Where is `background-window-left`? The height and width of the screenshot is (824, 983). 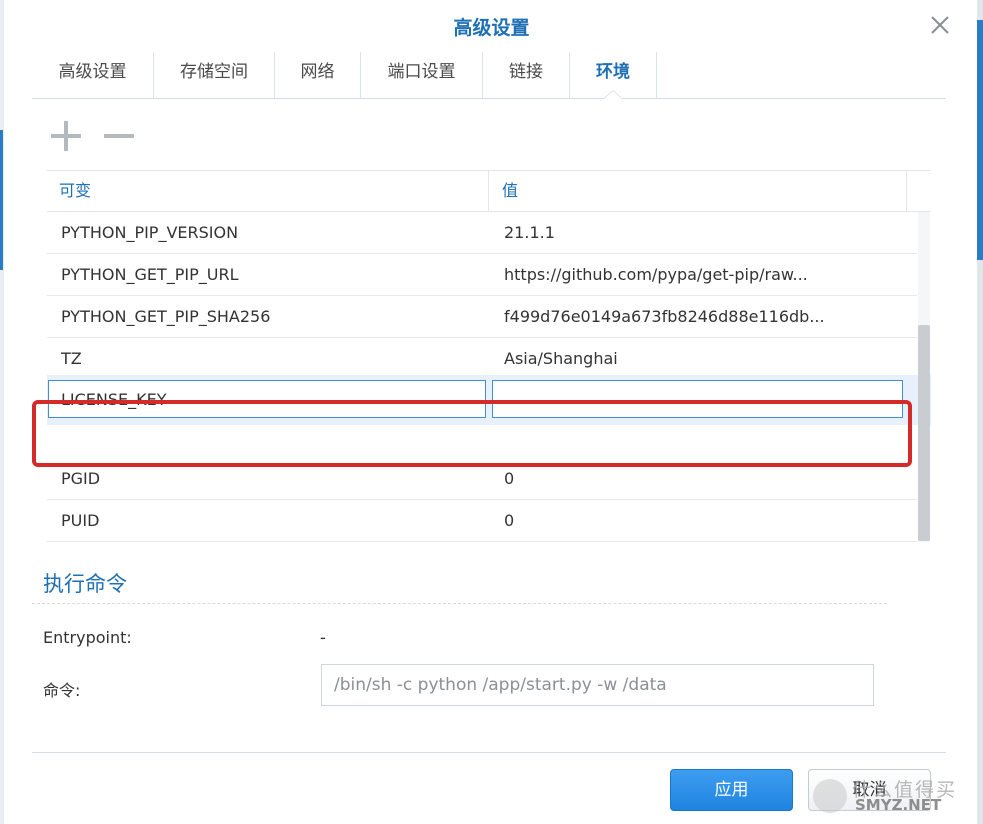
background-window-left is located at coordinates (2, 412).